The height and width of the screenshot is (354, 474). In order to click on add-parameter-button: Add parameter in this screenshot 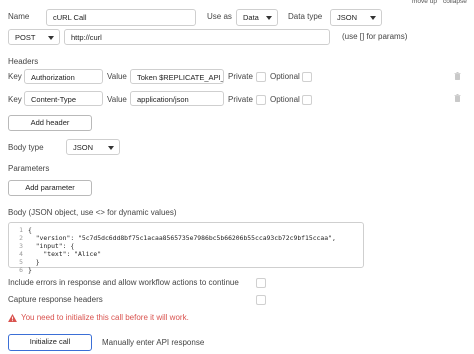, I will do `click(50, 188)`.